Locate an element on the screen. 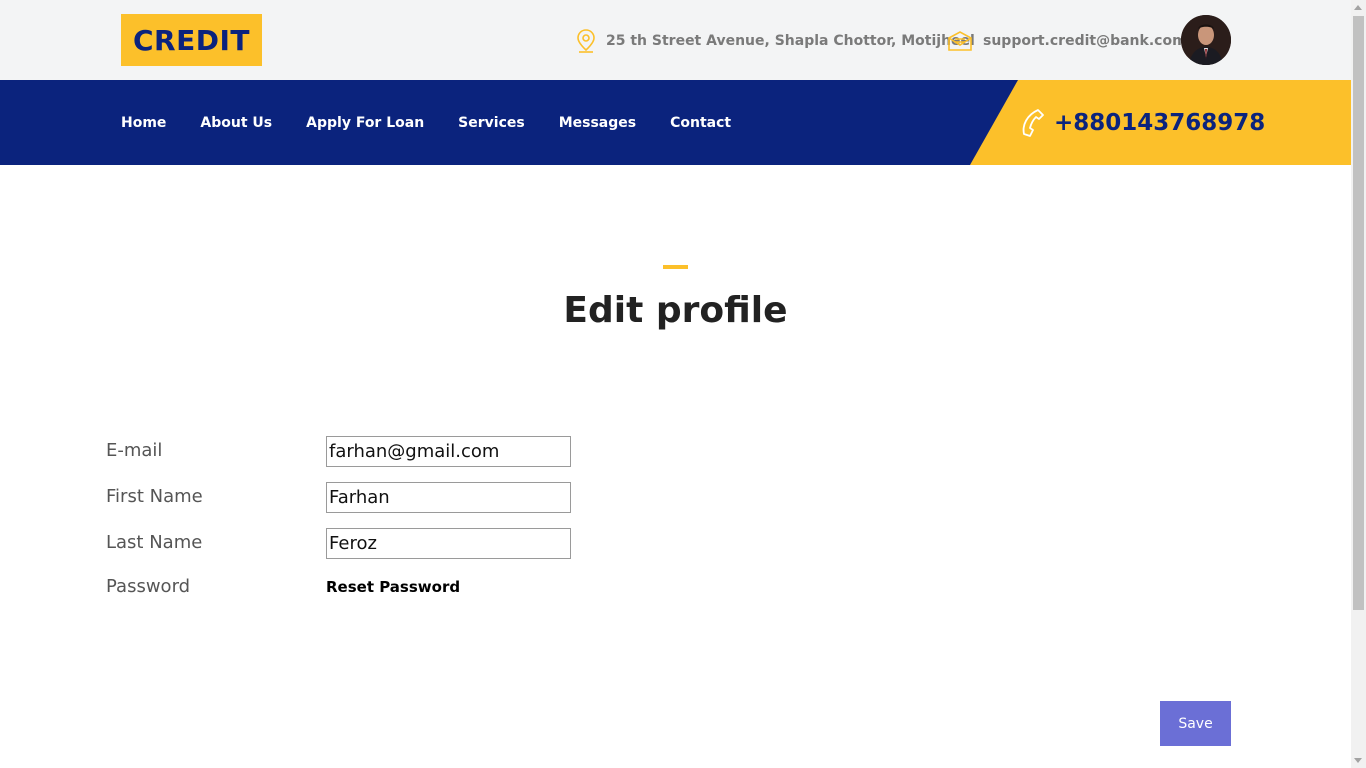  scrollbar-thumb is located at coordinates (1358, 313).